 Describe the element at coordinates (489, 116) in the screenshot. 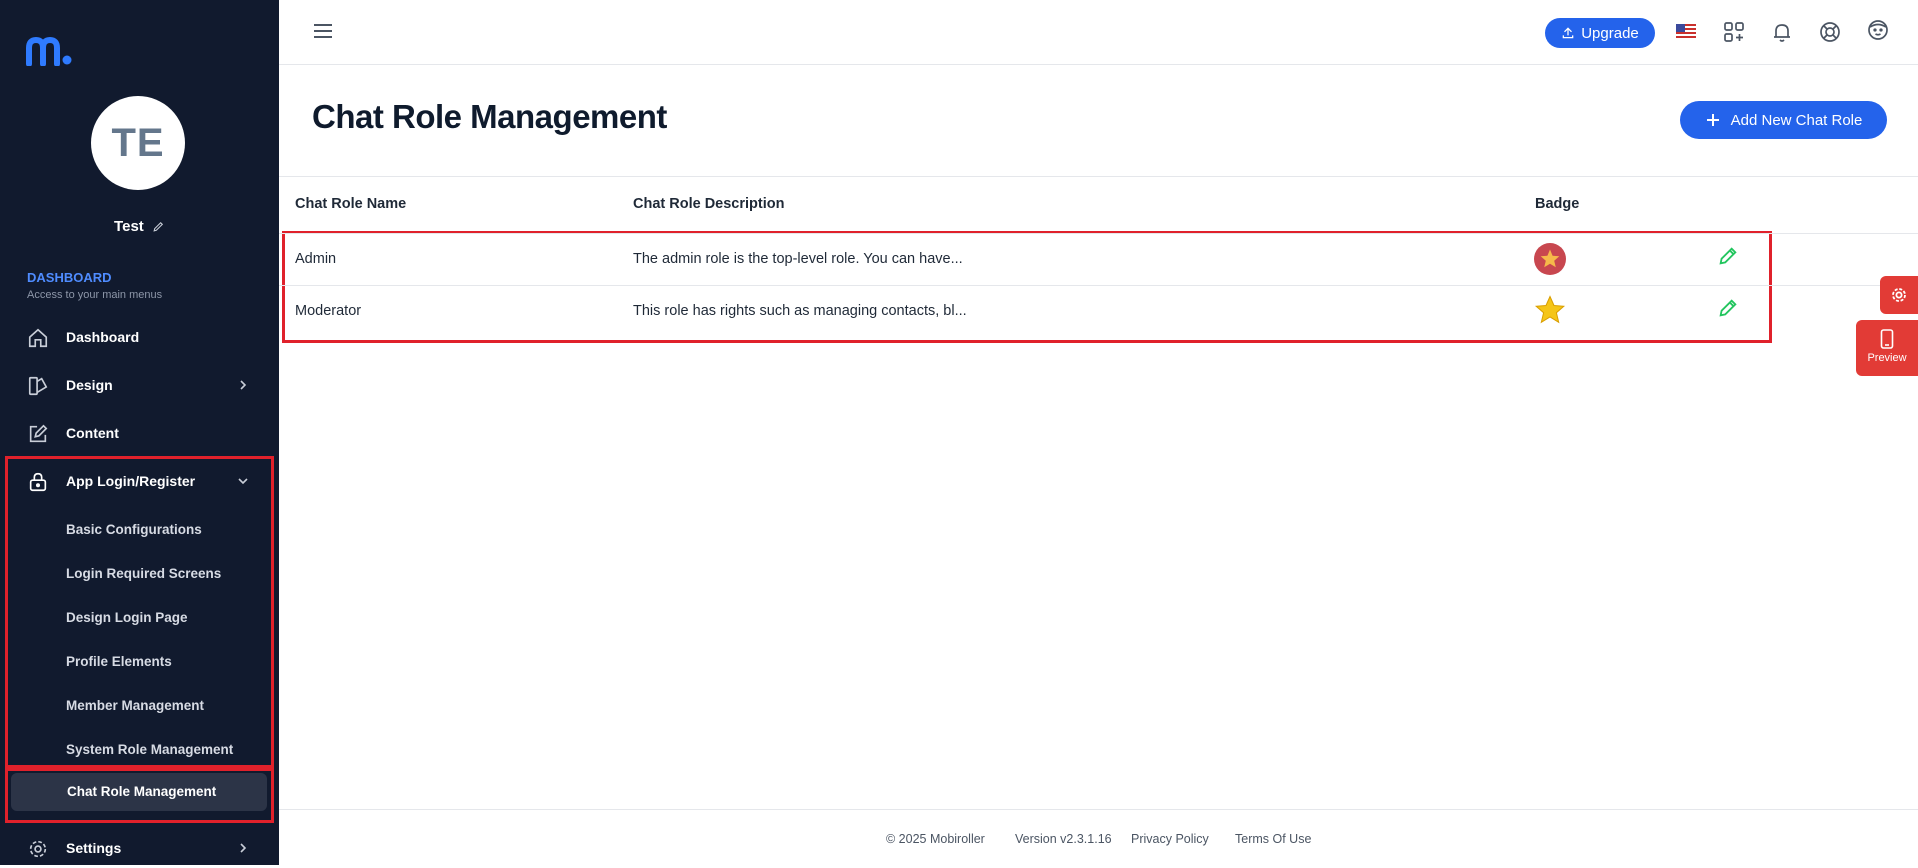

I see `page-title: Chat Role Management` at that location.